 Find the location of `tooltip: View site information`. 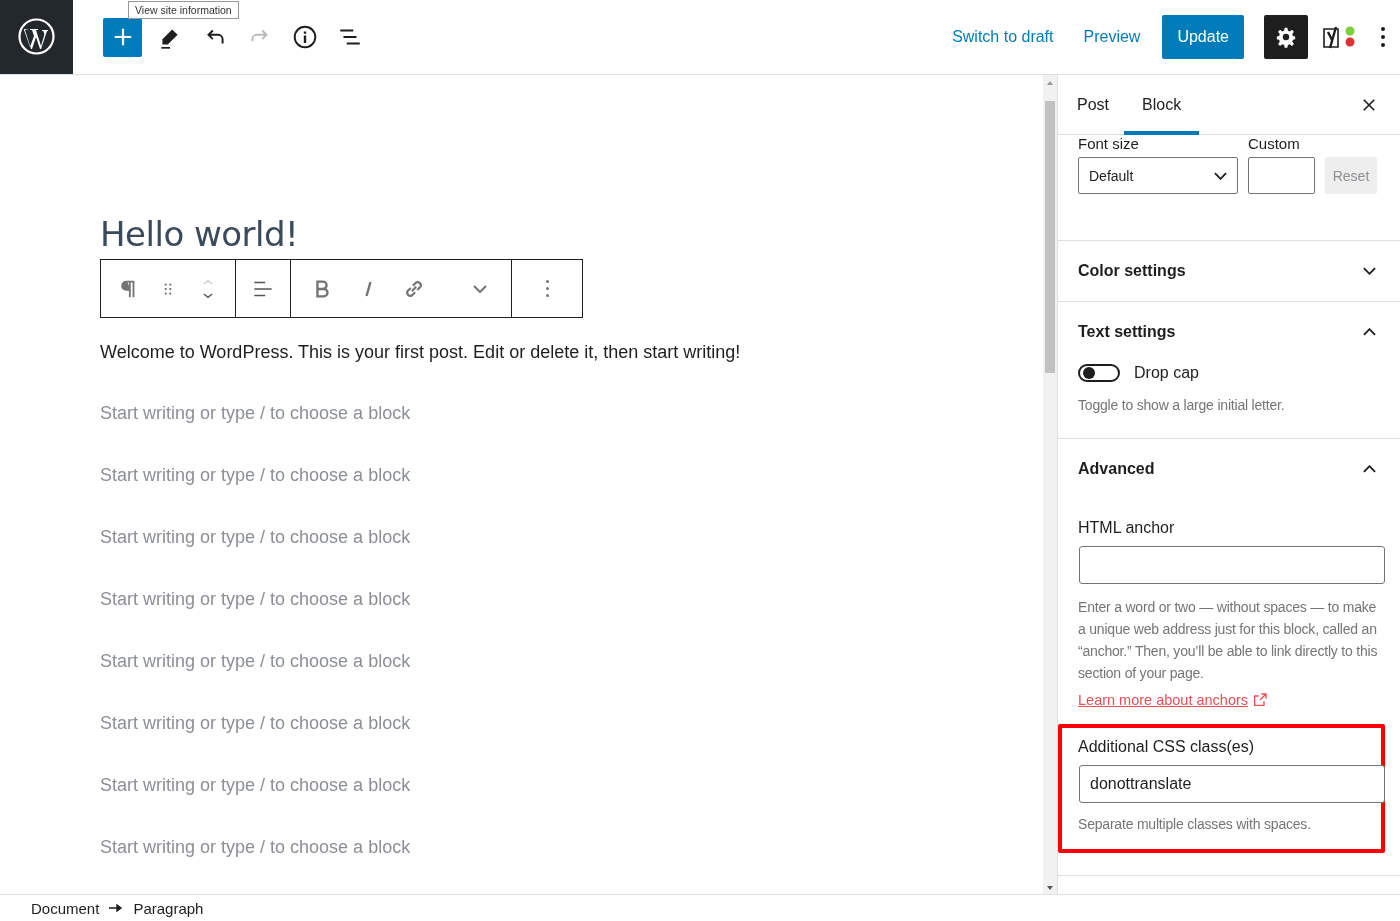

tooltip: View site information is located at coordinates (183, 10).